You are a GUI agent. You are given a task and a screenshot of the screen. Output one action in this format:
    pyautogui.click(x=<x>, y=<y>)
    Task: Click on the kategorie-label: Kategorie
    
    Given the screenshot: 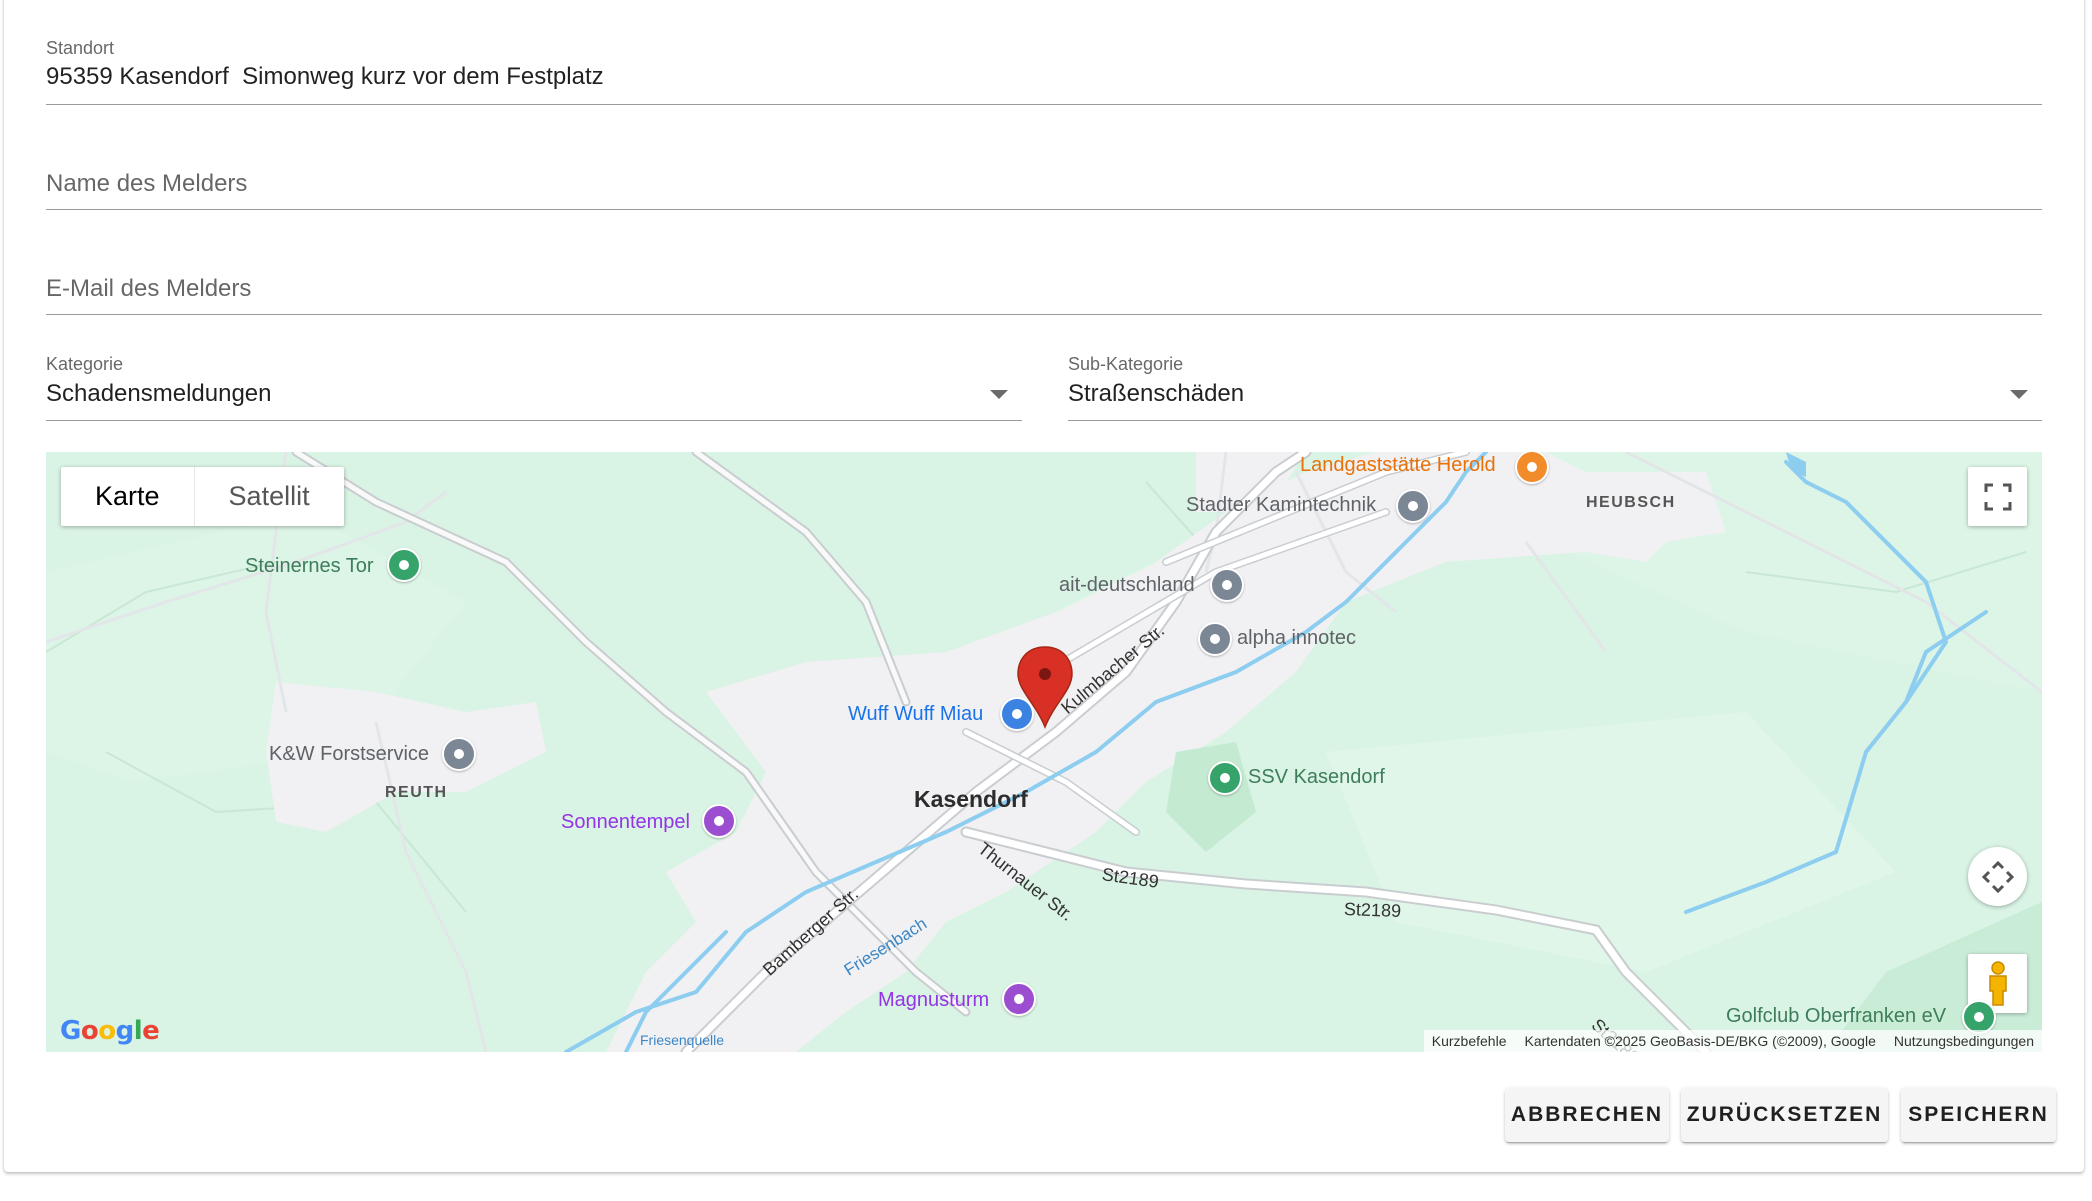 What is the action you would take?
    pyautogui.click(x=85, y=364)
    